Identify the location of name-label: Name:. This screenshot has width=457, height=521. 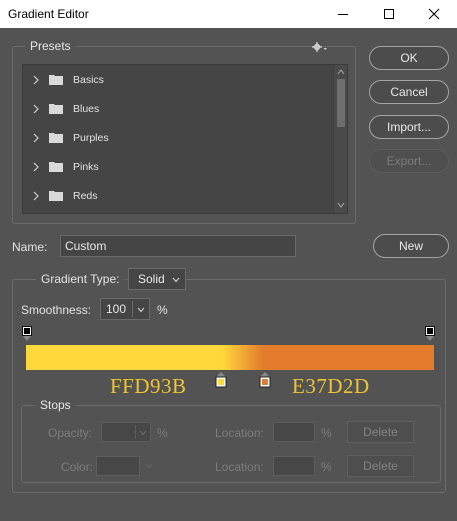
(30, 247).